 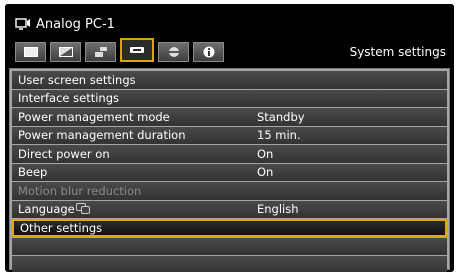 What do you see at coordinates (229, 154) in the screenshot?
I see `menu-item-direct-power-on: Direct power on On` at bounding box center [229, 154].